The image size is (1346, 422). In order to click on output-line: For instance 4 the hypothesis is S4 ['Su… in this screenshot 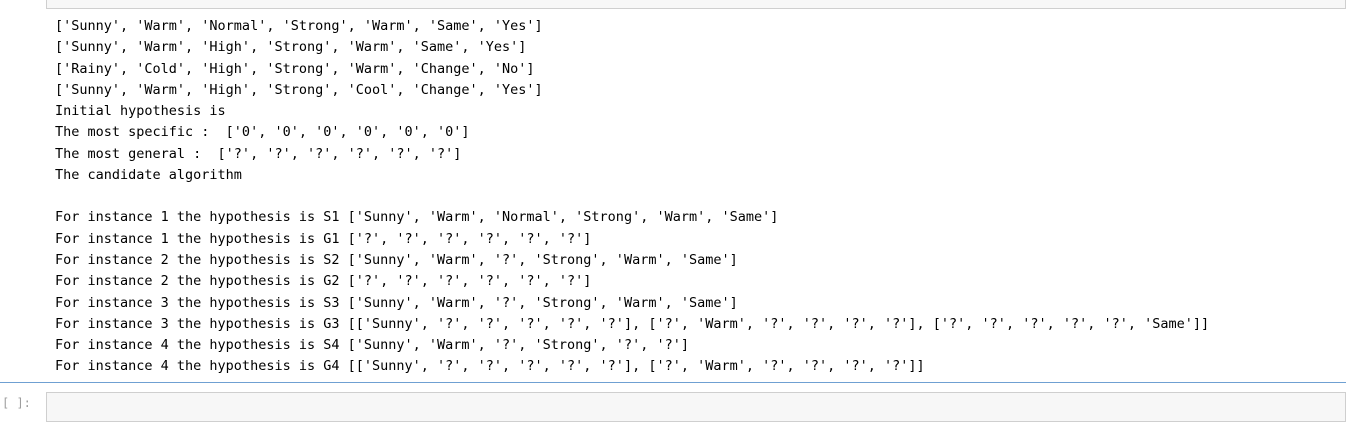, I will do `click(372, 345)`.